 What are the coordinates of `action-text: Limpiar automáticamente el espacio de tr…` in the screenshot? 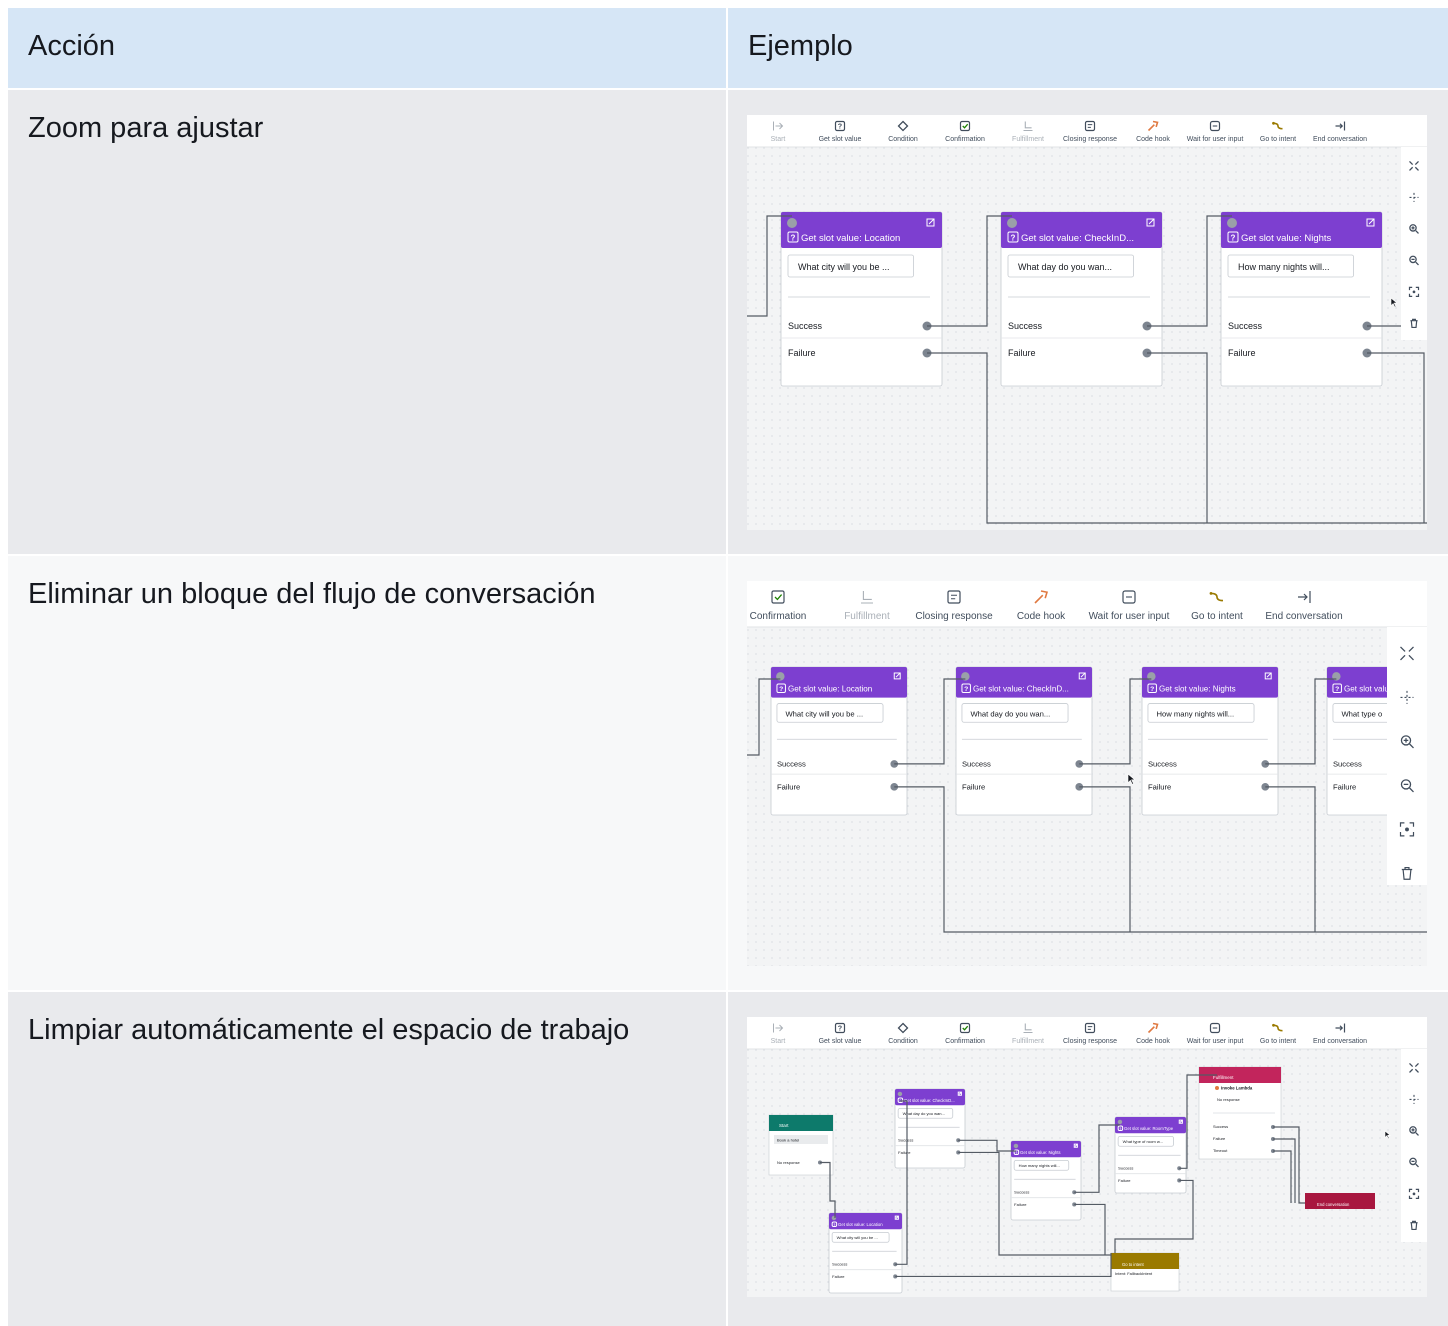 It's located at (329, 1030).